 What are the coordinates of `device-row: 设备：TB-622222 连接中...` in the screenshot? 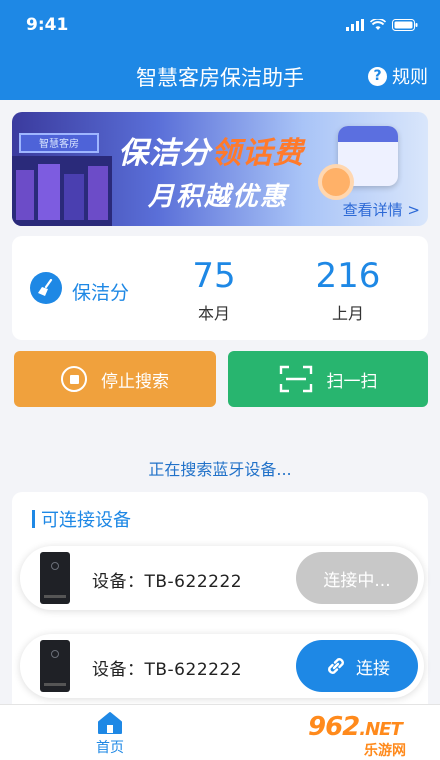 It's located at (222, 578).